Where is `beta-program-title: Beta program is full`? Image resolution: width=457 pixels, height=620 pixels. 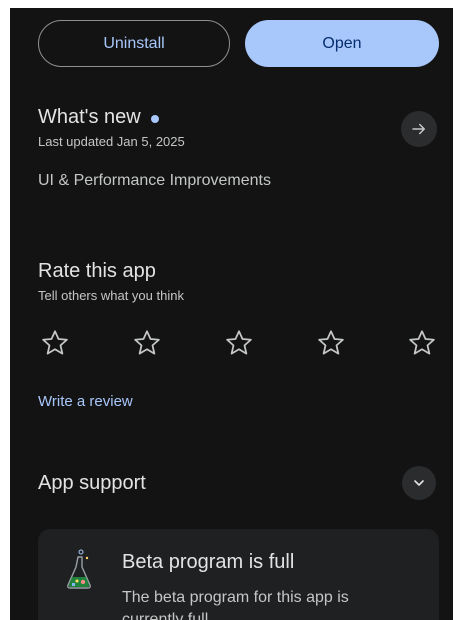 beta-program-title: Beta program is full is located at coordinates (208, 562).